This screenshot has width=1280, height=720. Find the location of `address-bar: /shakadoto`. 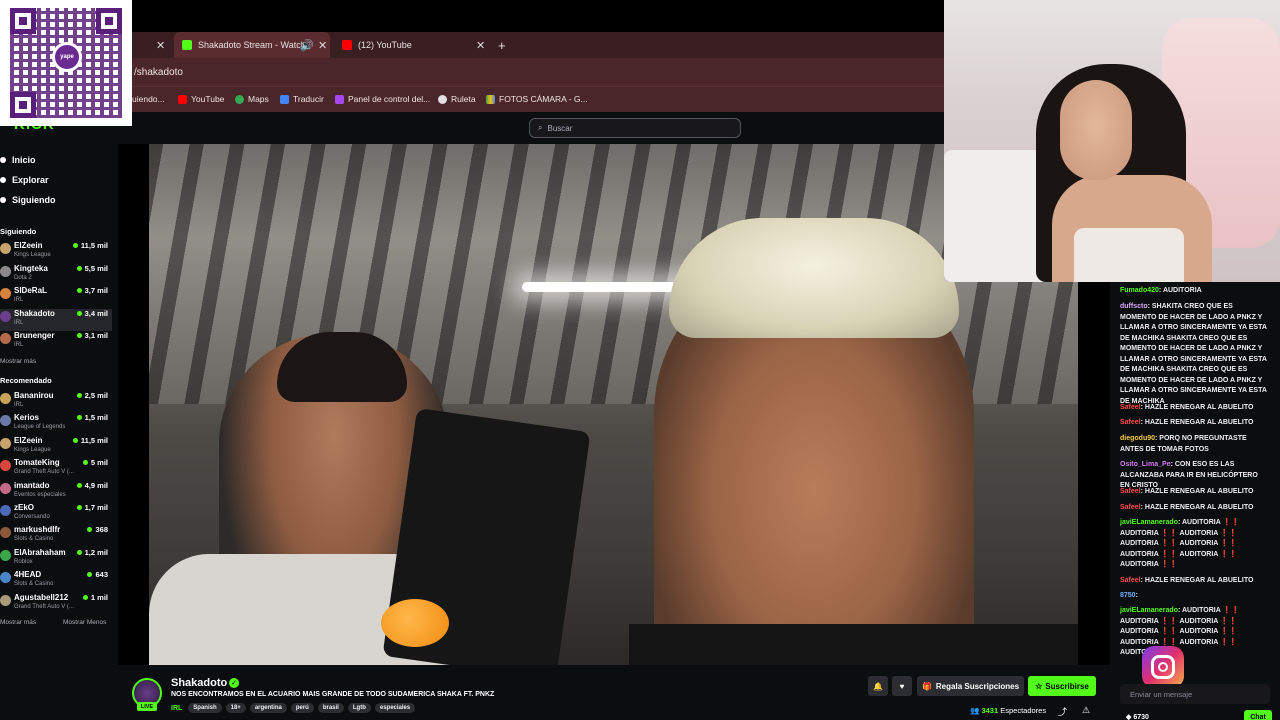

address-bar: /shakadoto is located at coordinates (538, 72).